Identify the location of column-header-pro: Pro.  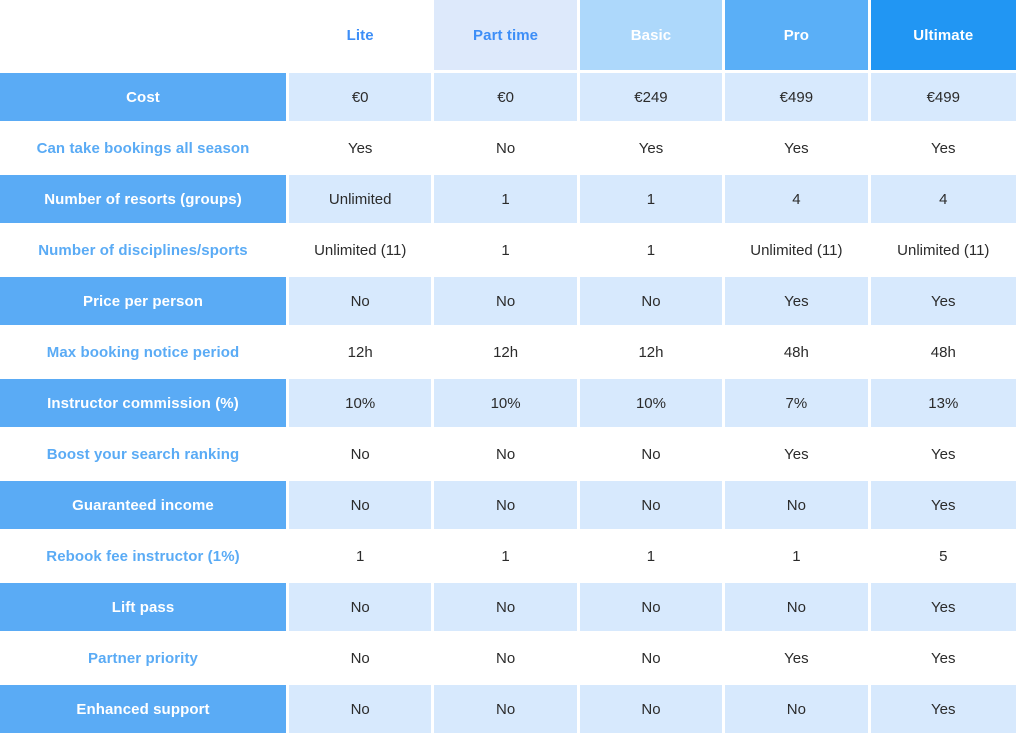
(798, 35).